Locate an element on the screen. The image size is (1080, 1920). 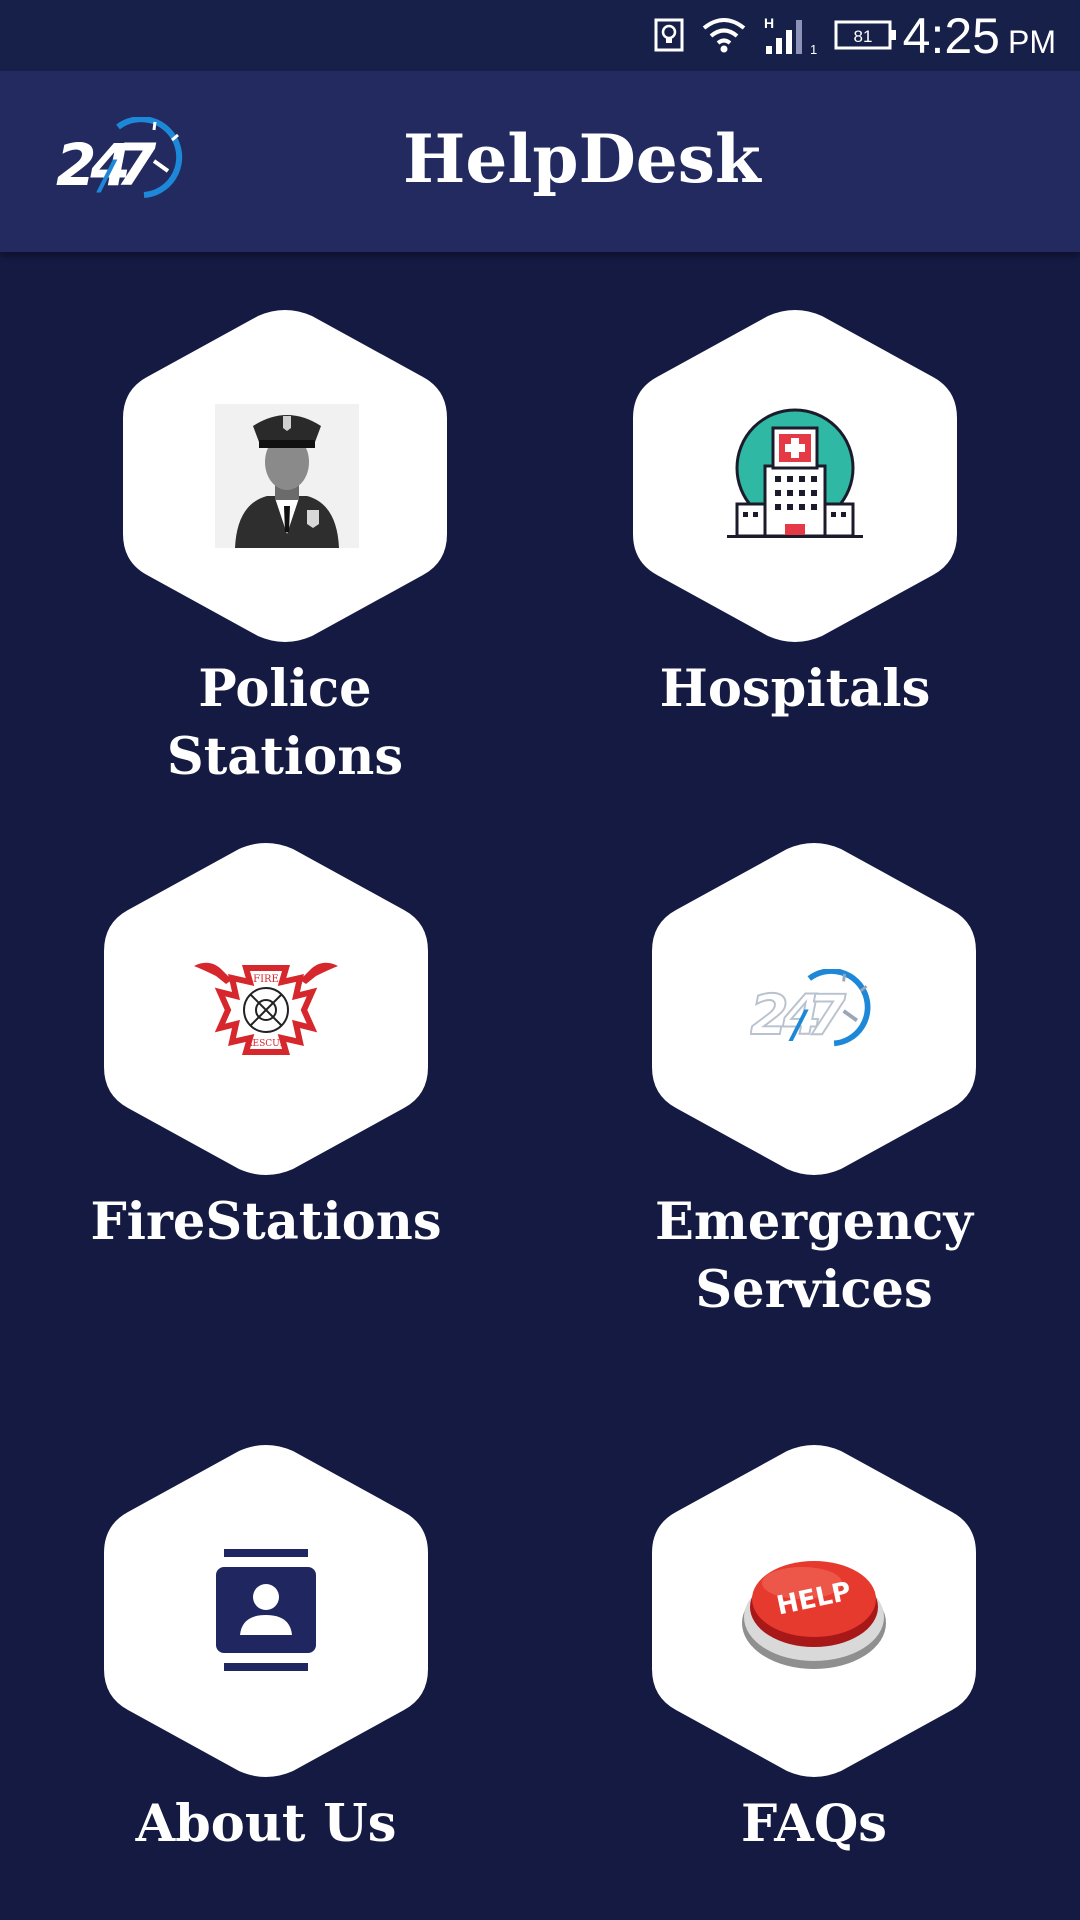
hospital-icon is located at coordinates (795, 473).